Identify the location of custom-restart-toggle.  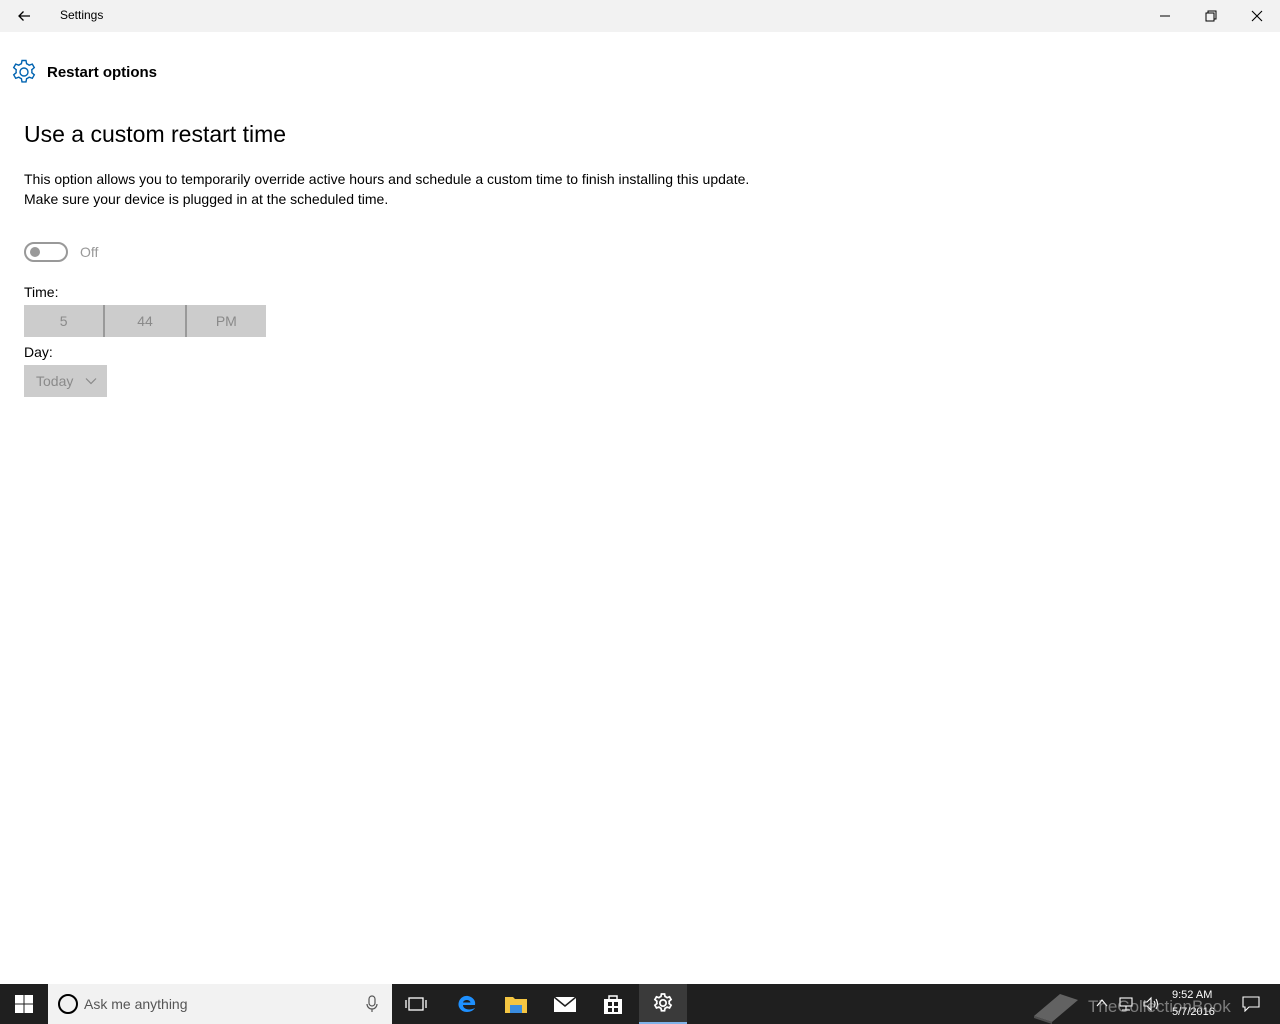
(46, 252).